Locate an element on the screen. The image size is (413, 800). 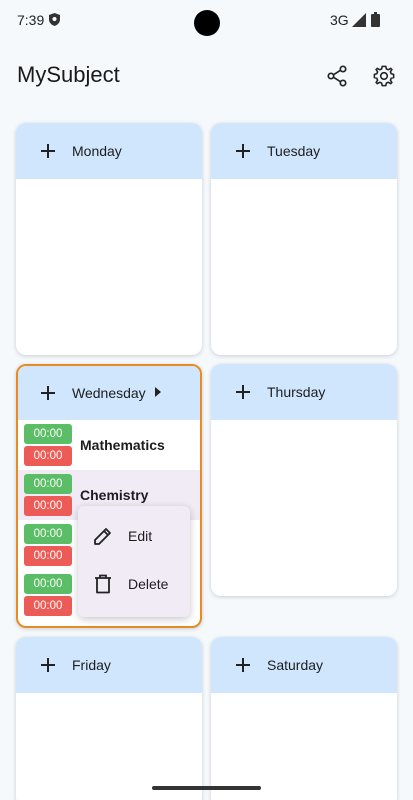
gesture-nav-bar is located at coordinates (206, 788).